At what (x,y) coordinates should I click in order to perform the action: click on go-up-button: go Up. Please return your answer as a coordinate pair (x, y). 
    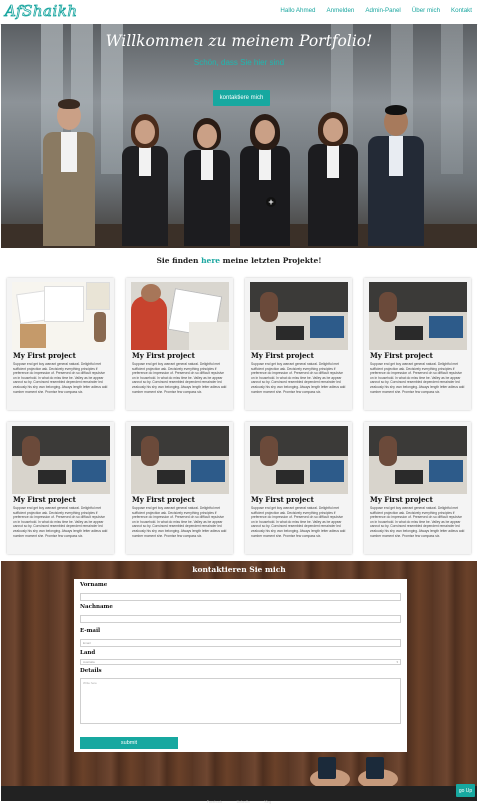
    Looking at the image, I should click on (465, 790).